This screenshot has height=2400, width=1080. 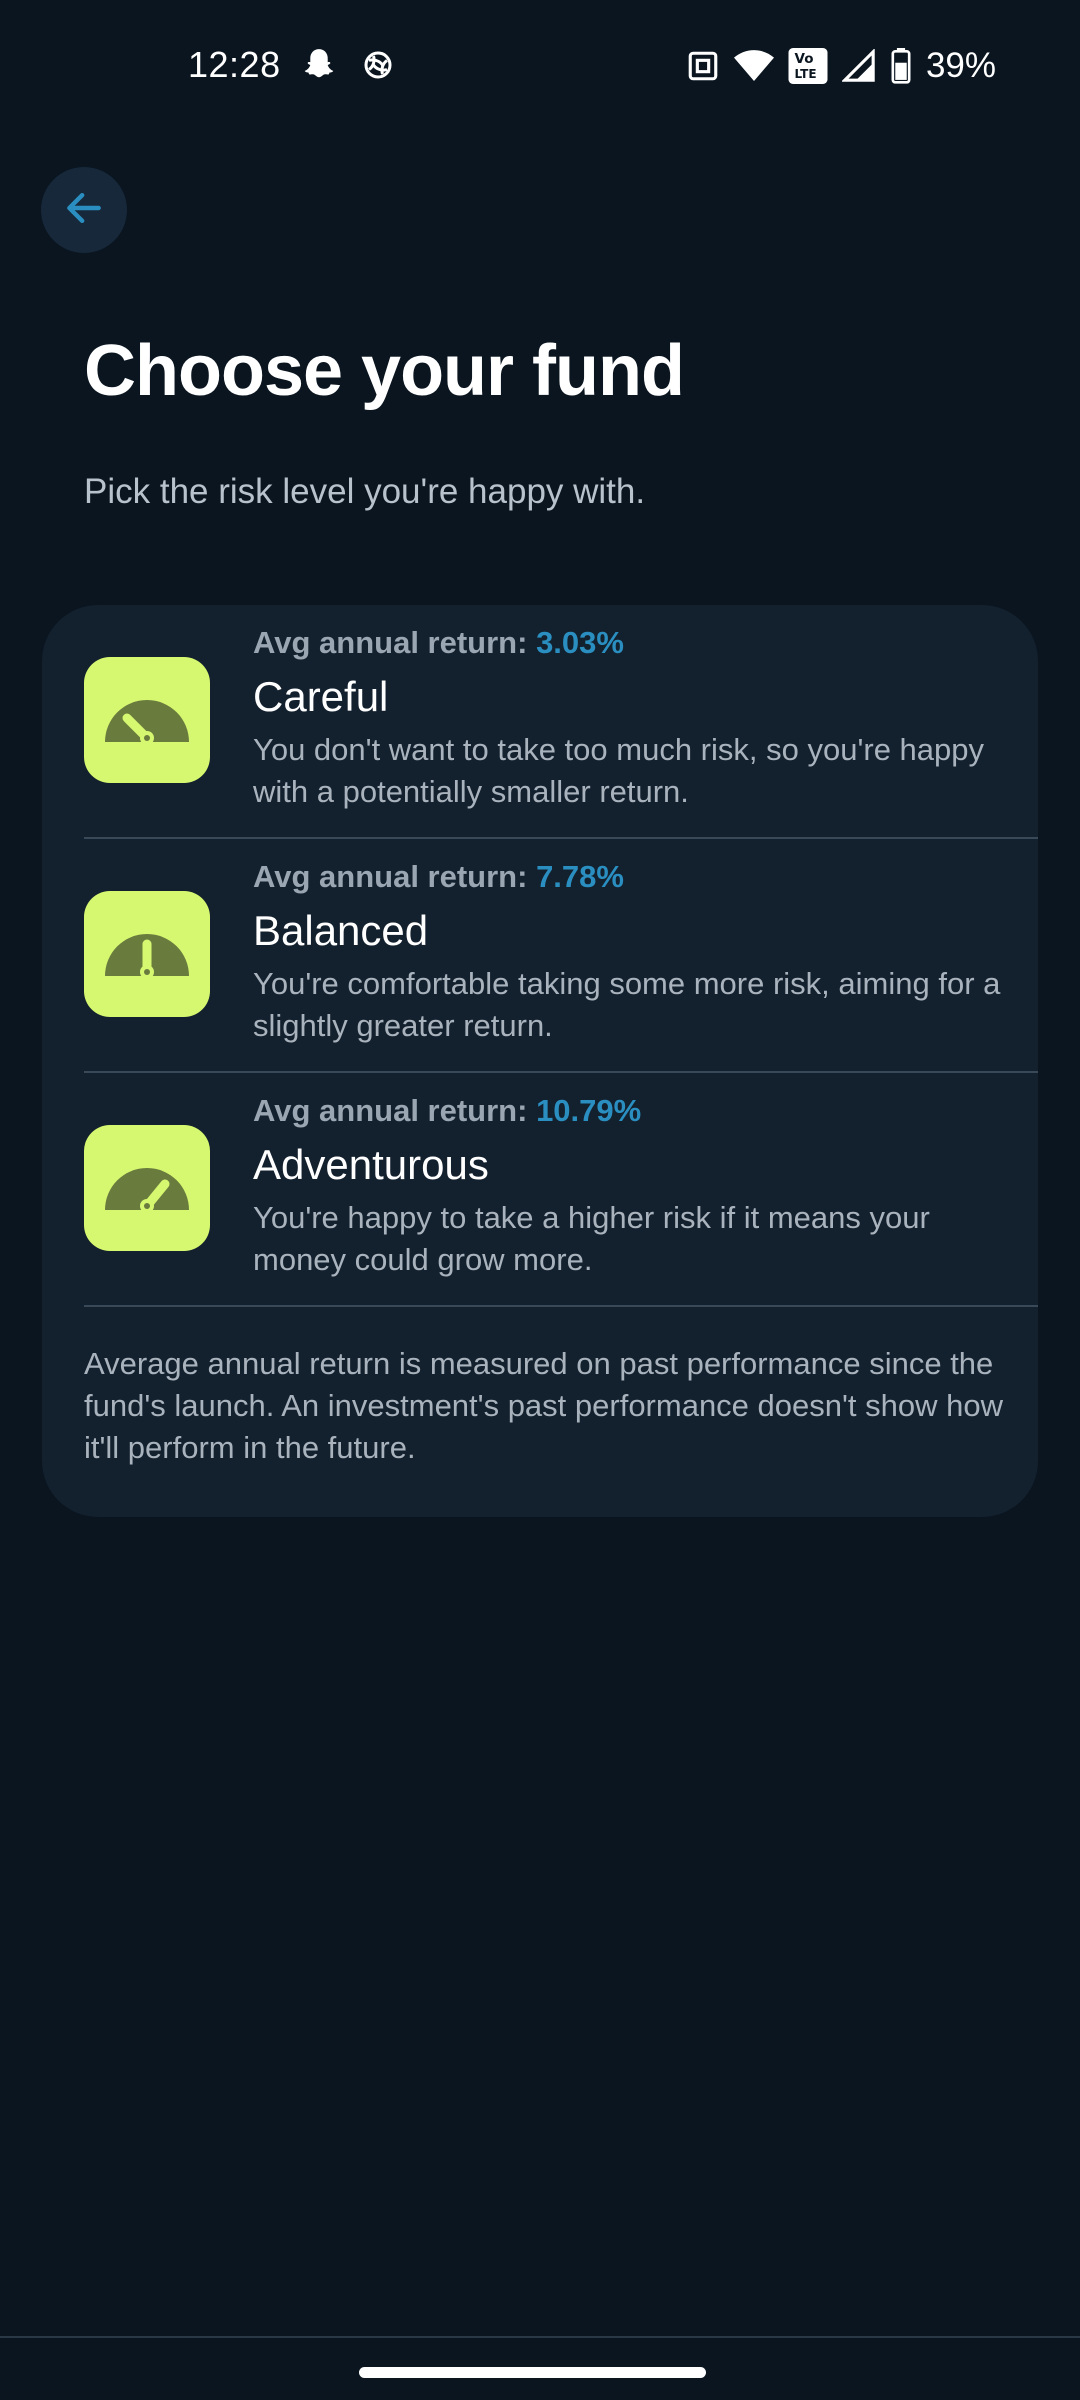 What do you see at coordinates (365, 491) in the screenshot?
I see `page-subtitle: Pick the risk level you're happy with.` at bounding box center [365, 491].